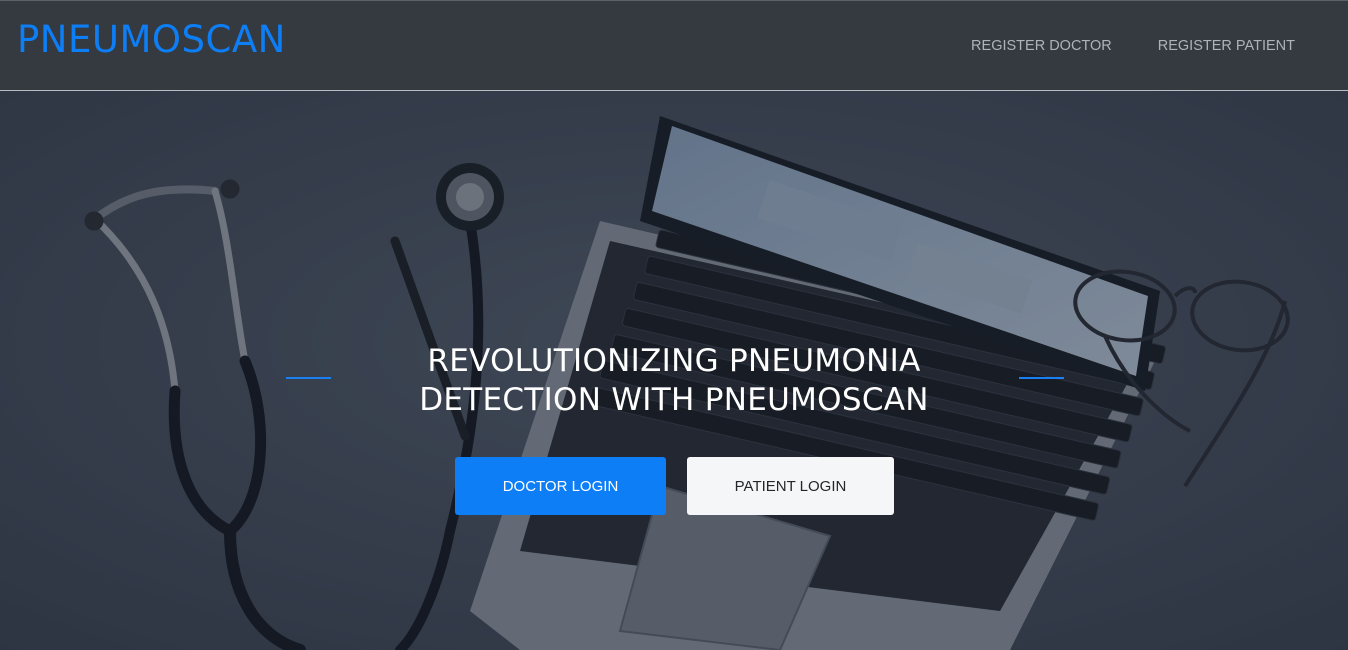 The image size is (1348, 650). Describe the element at coordinates (308, 378) in the screenshot. I see `headline-decoration-left` at that location.